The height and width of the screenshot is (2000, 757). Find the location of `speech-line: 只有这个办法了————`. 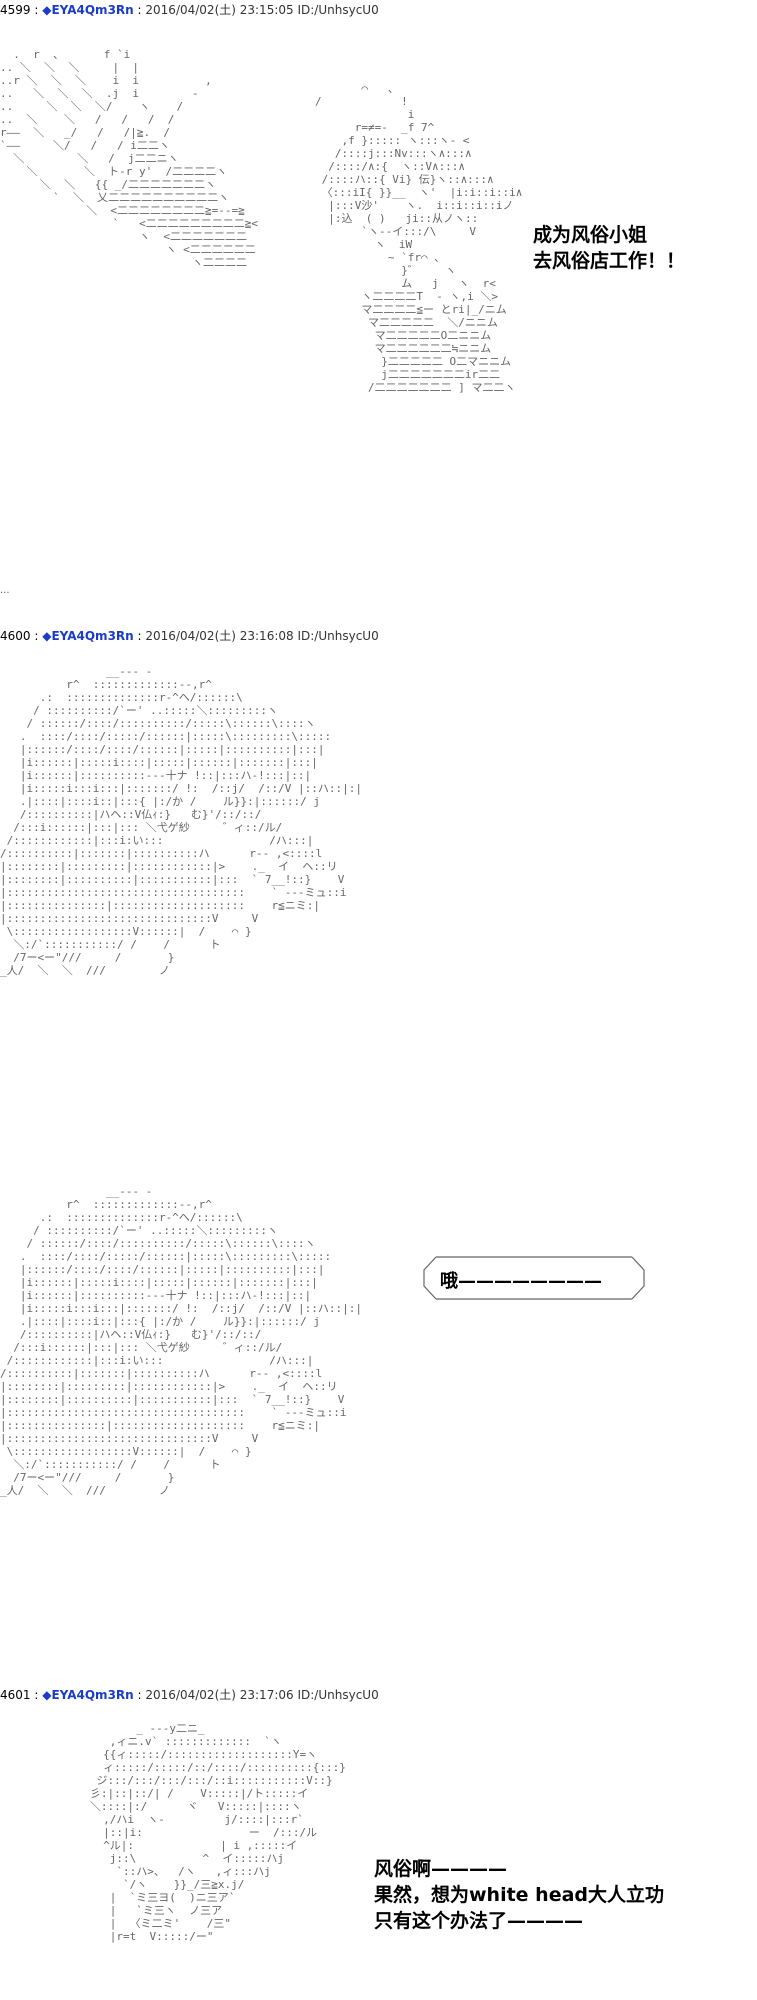

speech-line: 只有这个办法了———— is located at coordinates (479, 1921).